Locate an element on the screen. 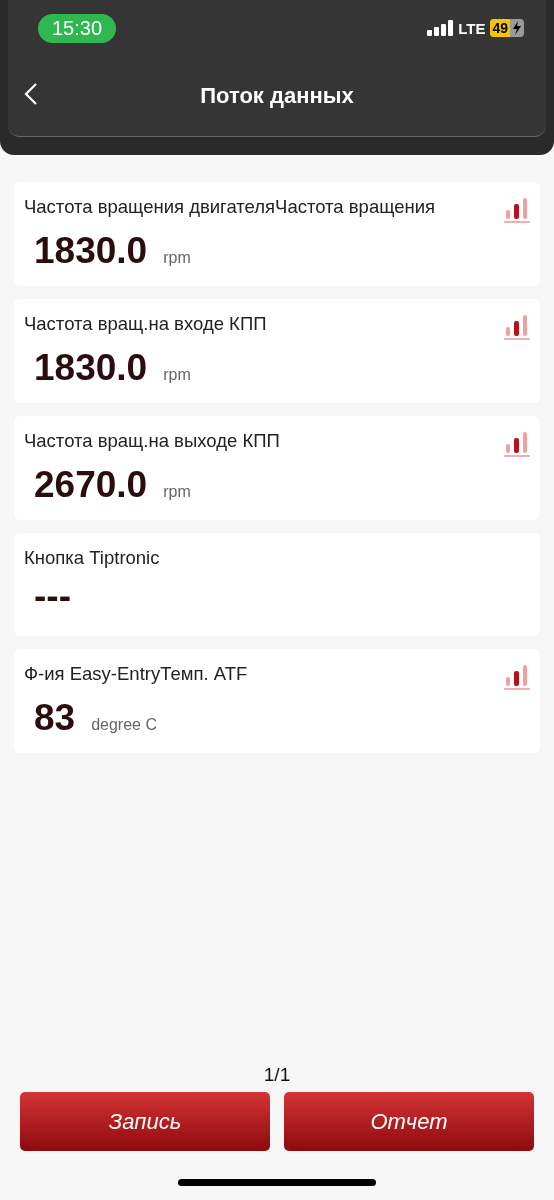 The height and width of the screenshot is (1200, 554). signal-icon is located at coordinates (440, 28).